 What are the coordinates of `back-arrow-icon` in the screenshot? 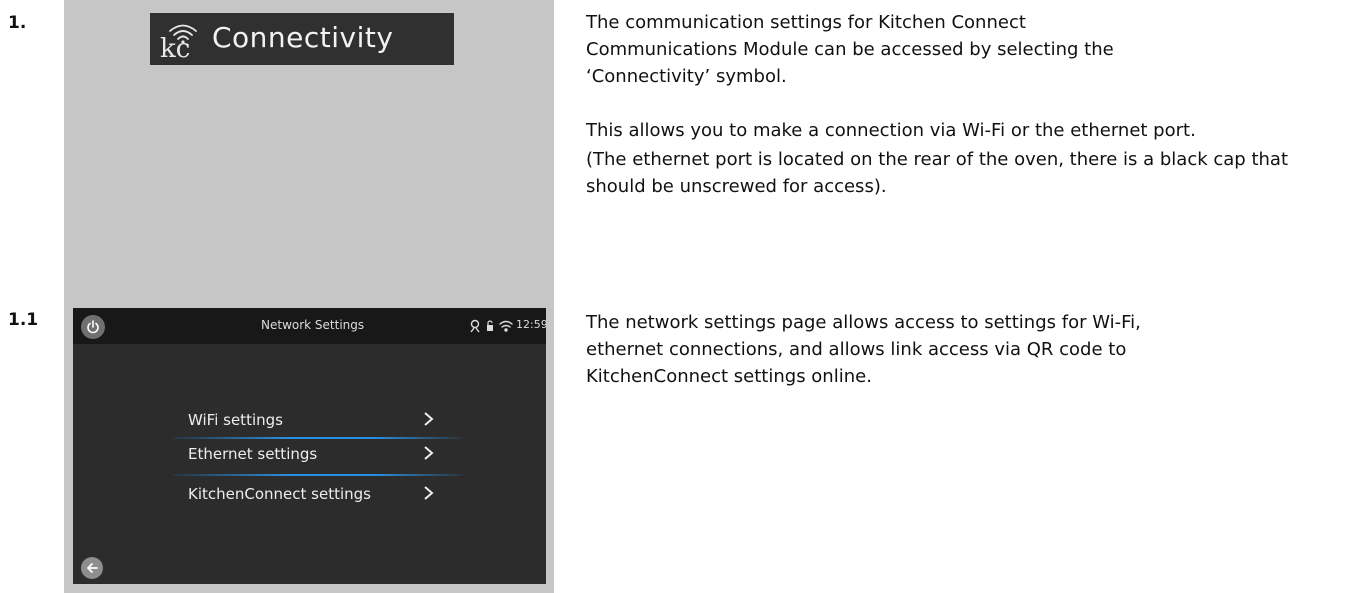 It's located at (92, 568).